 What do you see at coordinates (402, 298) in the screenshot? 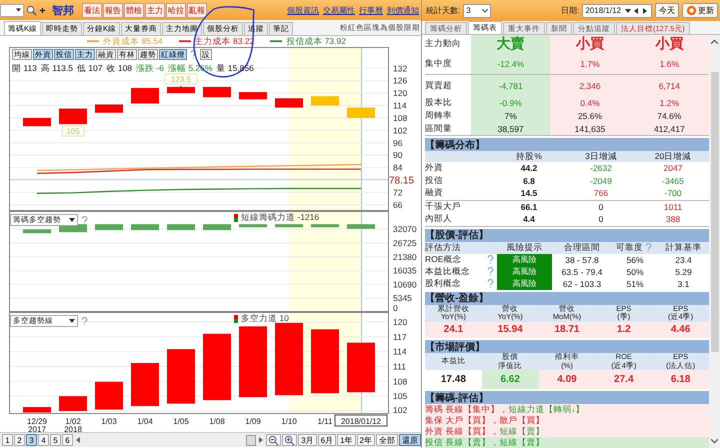
I see `axis-tick-label: 5345` at bounding box center [402, 298].